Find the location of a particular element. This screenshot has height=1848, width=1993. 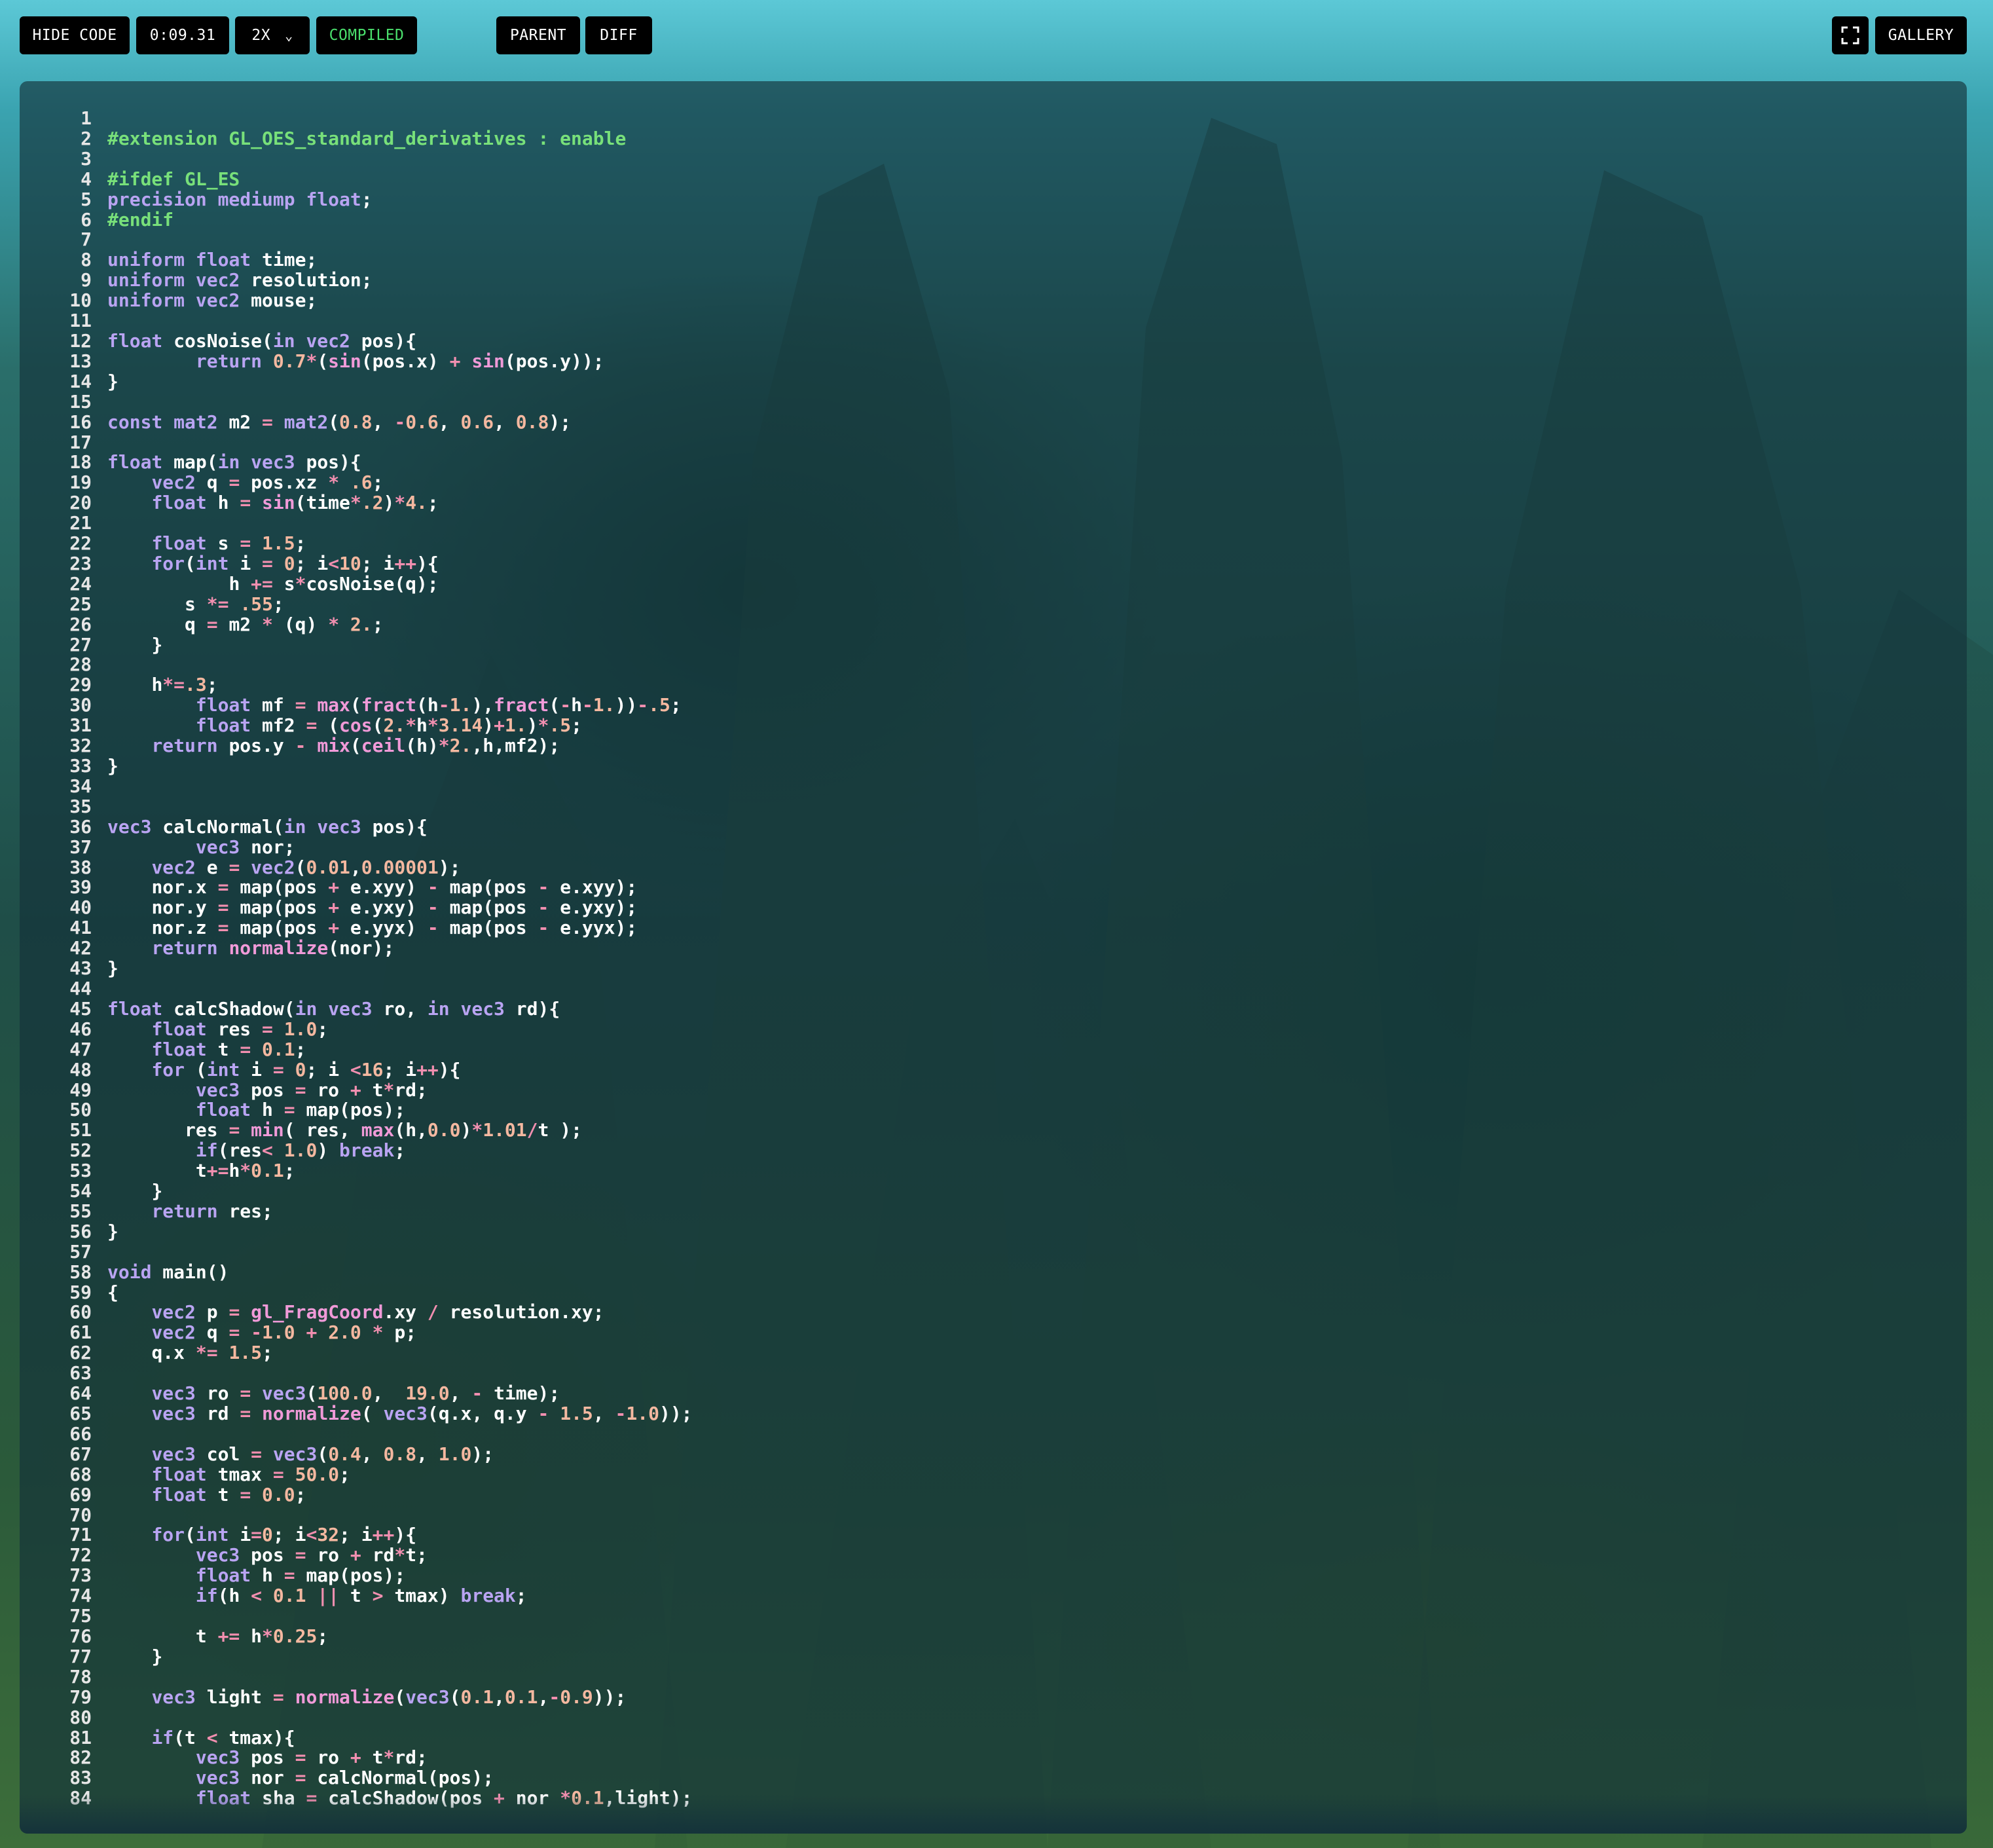

code-line: 13 return 0.7*(sin(pos.x) + sin(pos.y)); is located at coordinates (992, 361).